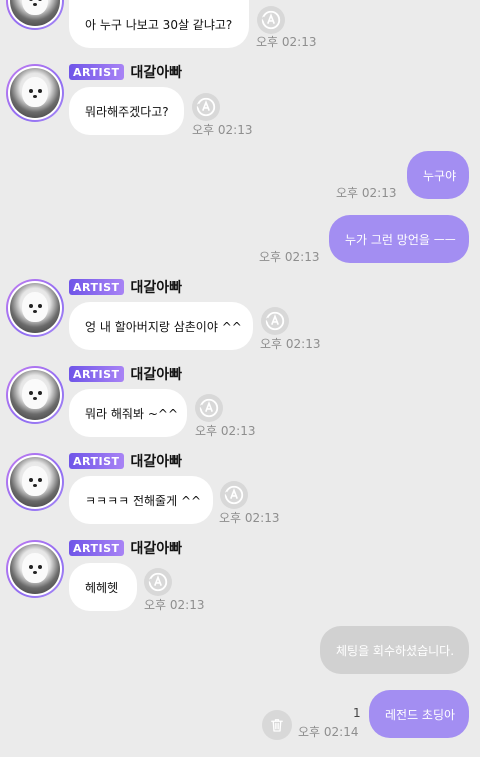 The image size is (480, 757). I want to click on message-text: 체팅을 회수하셨습니다., so click(395, 650).